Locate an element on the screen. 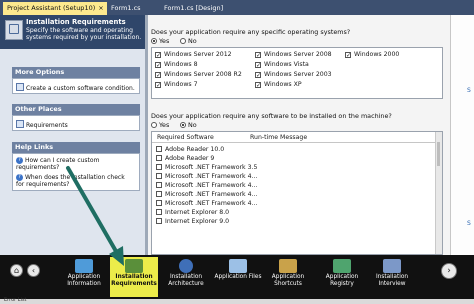 Image resolution: width=474 pixels, height=304 pixels. nav-installation-architecture: Installation Architecture is located at coordinates (186, 277).